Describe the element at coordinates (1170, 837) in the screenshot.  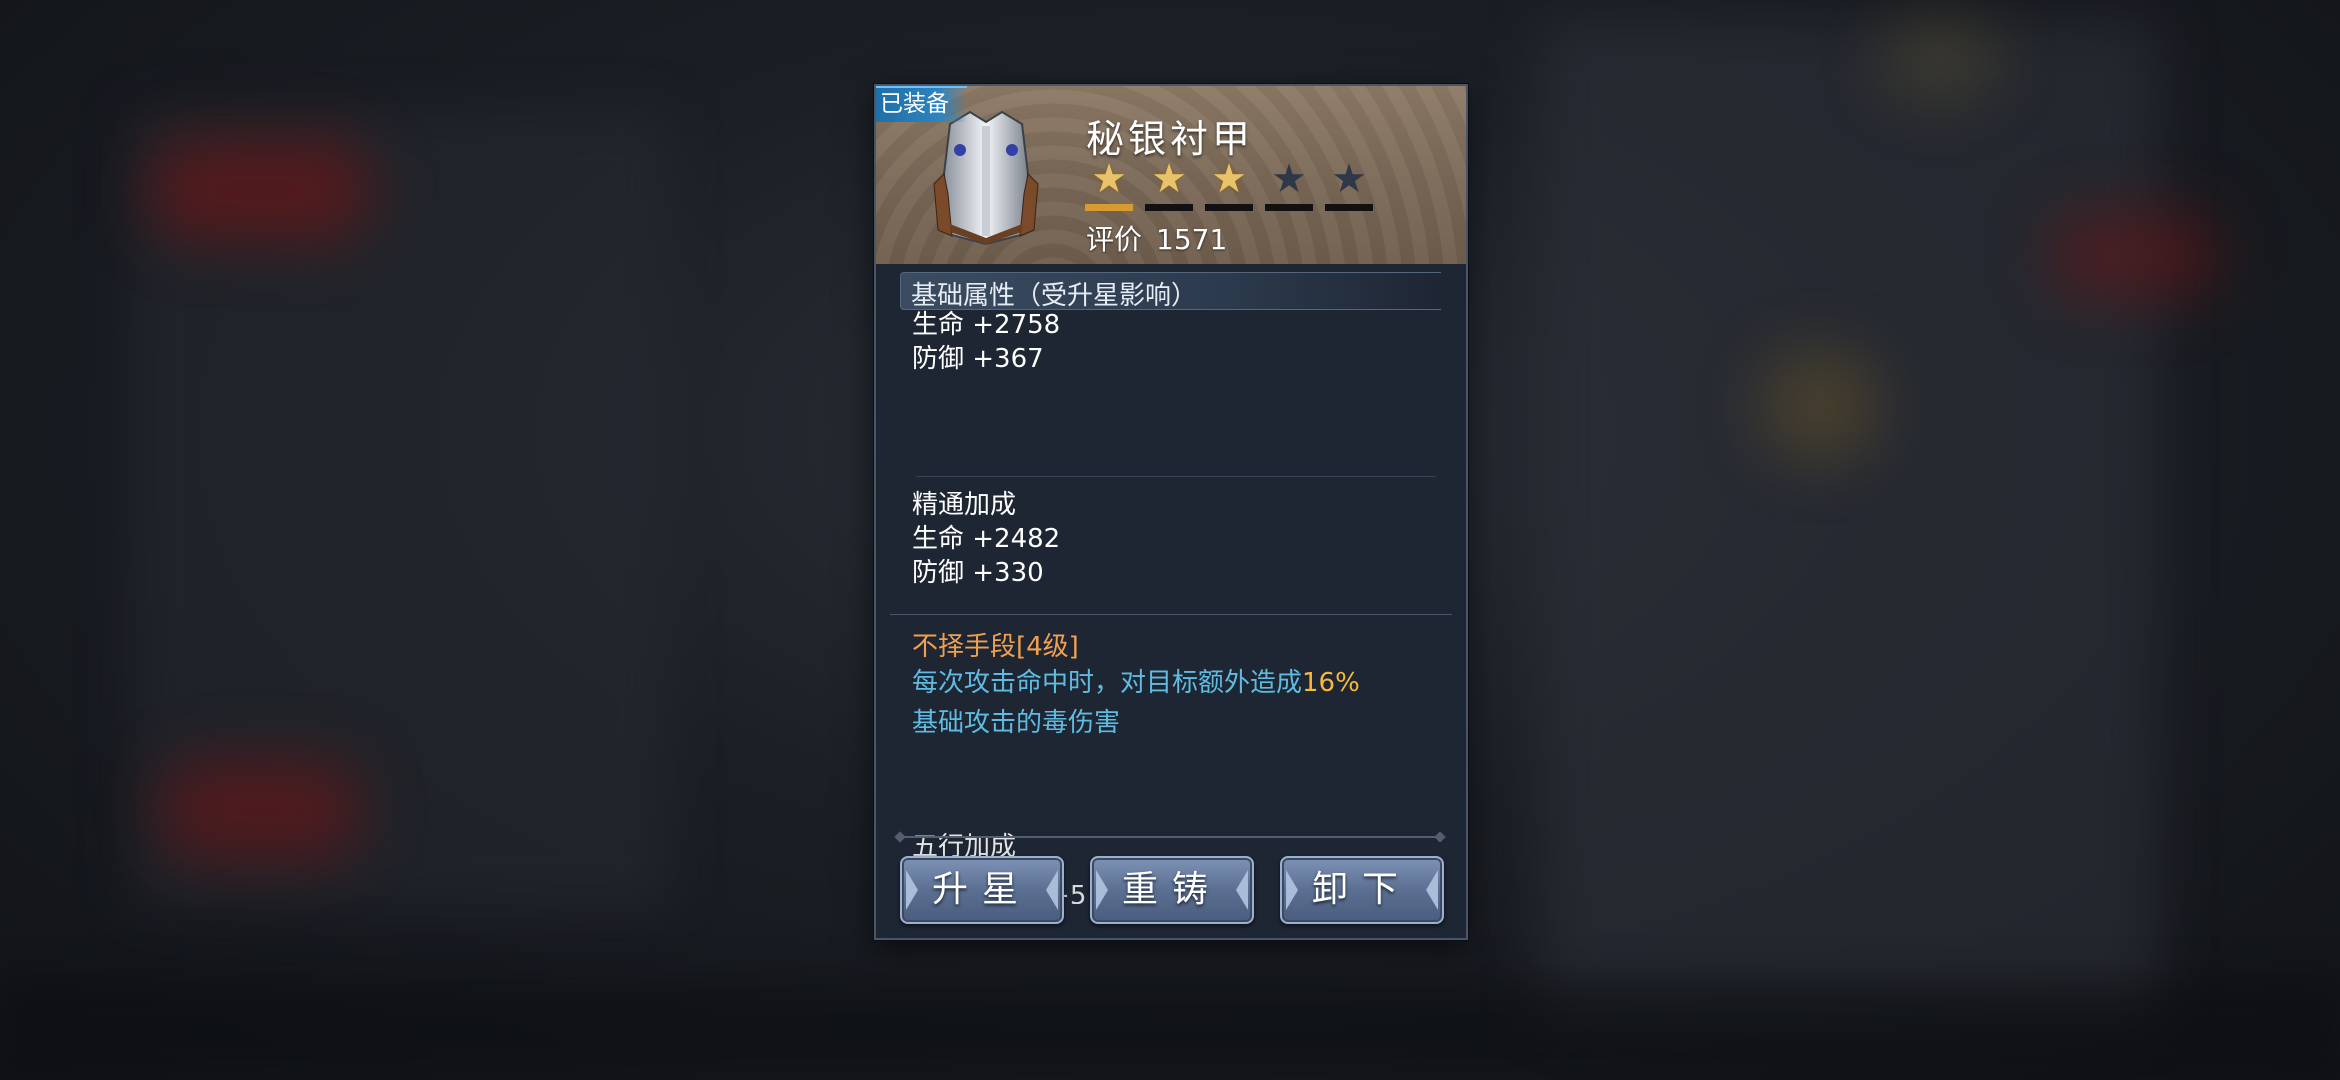
I see `bottom-separator` at that location.